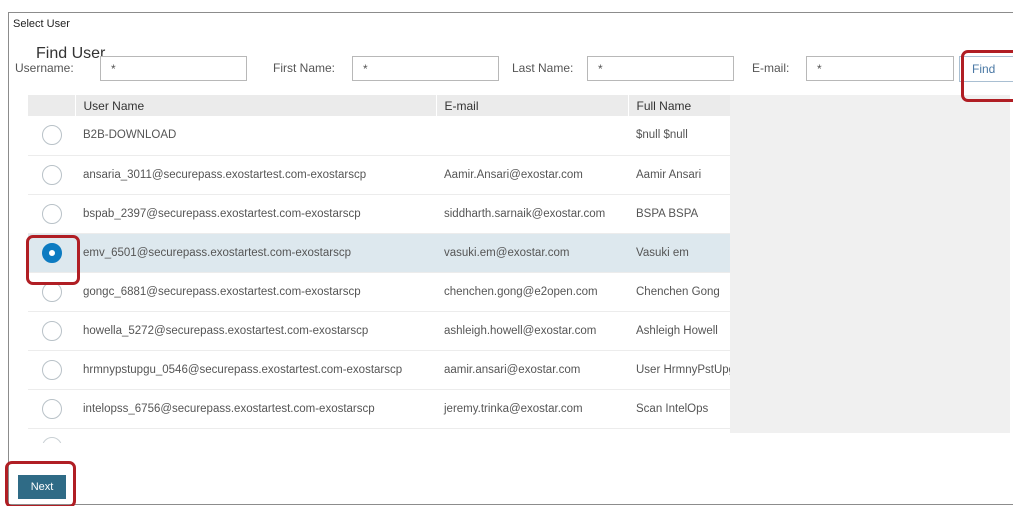 This screenshot has width=1013, height=506. What do you see at coordinates (532, 292) in the screenshot?
I see `email-cell: chenchen.gong@e2open.com` at bounding box center [532, 292].